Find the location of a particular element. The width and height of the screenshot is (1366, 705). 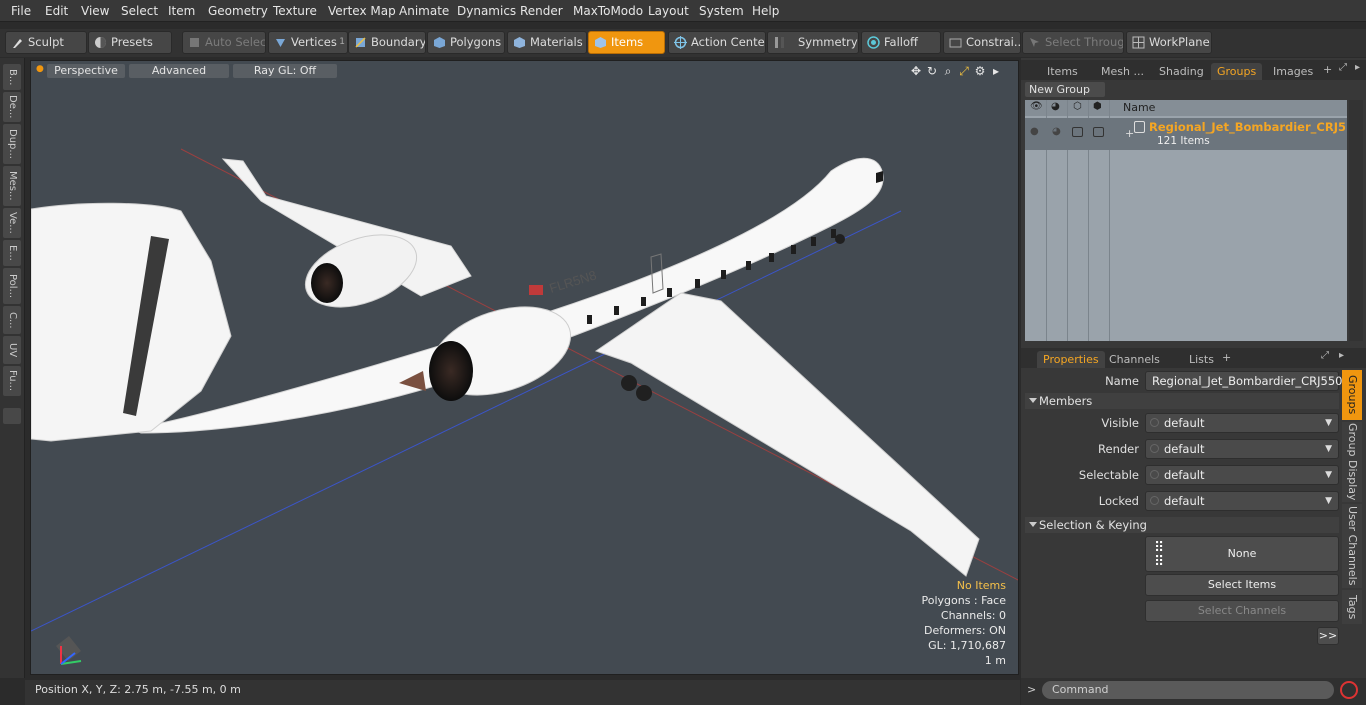

falloff-button: Falloff is located at coordinates (901, 42).